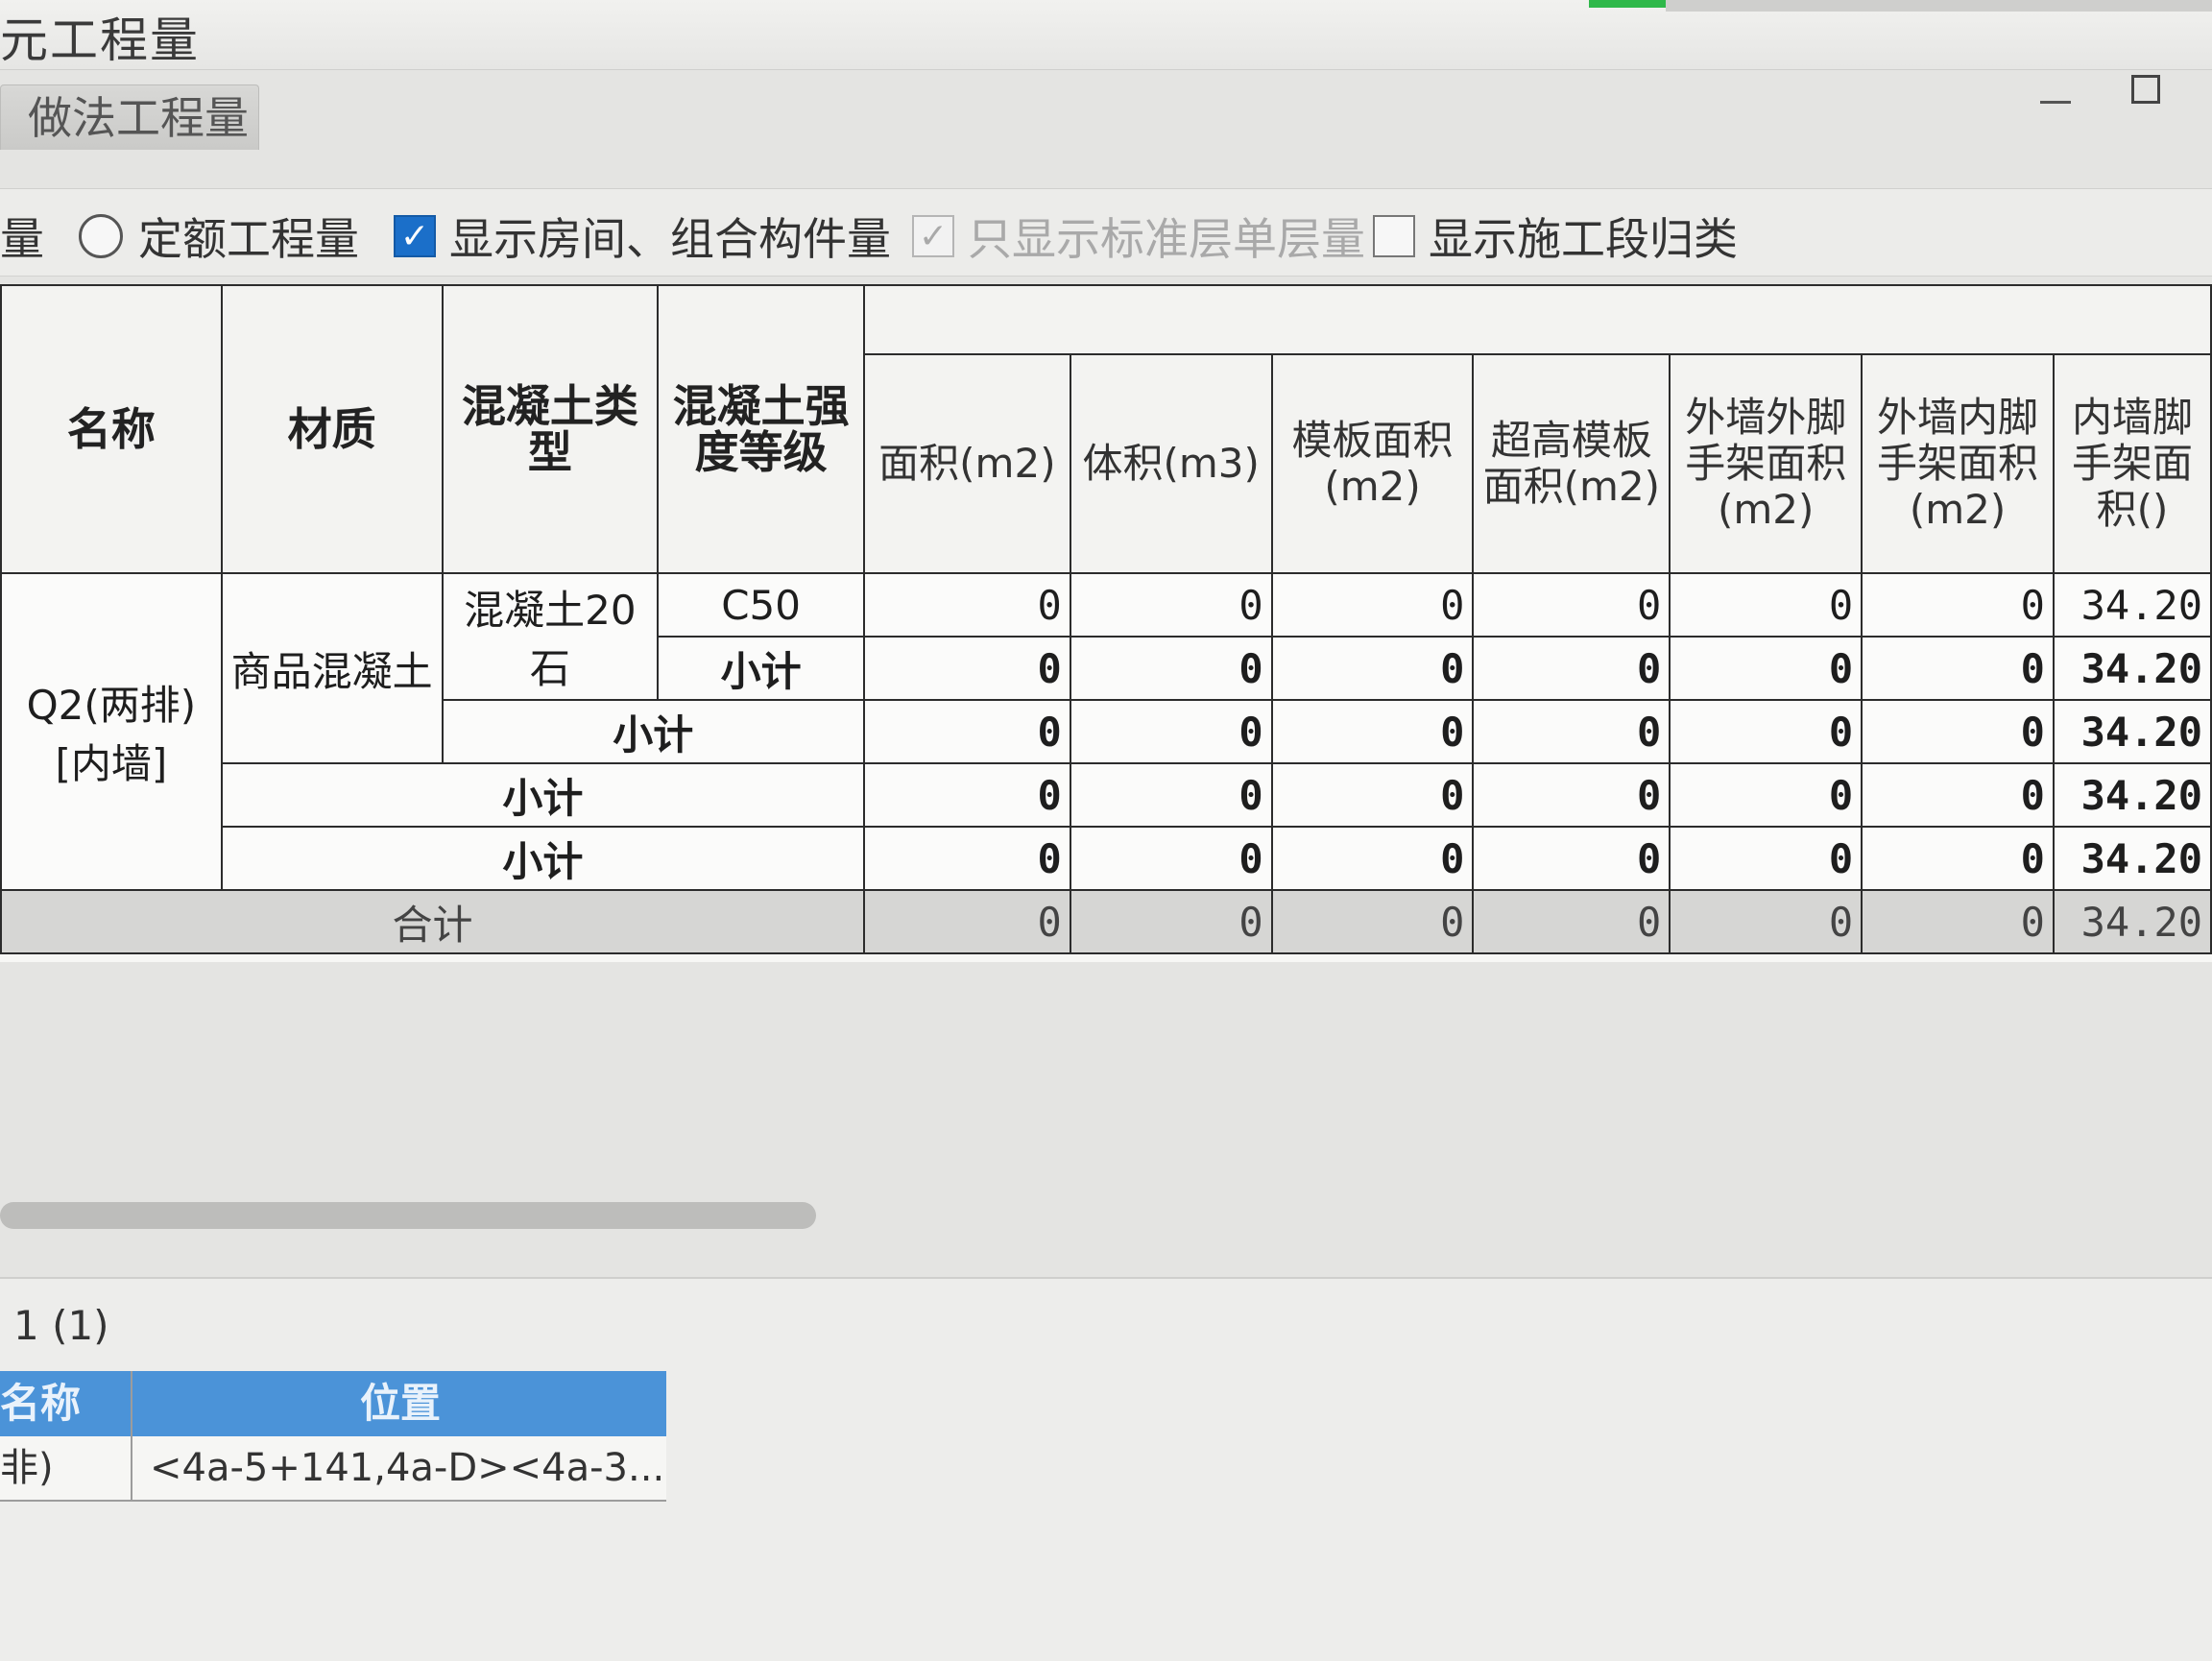 The width and height of the screenshot is (2212, 1661). I want to click on column-divider, so click(131, 1435).